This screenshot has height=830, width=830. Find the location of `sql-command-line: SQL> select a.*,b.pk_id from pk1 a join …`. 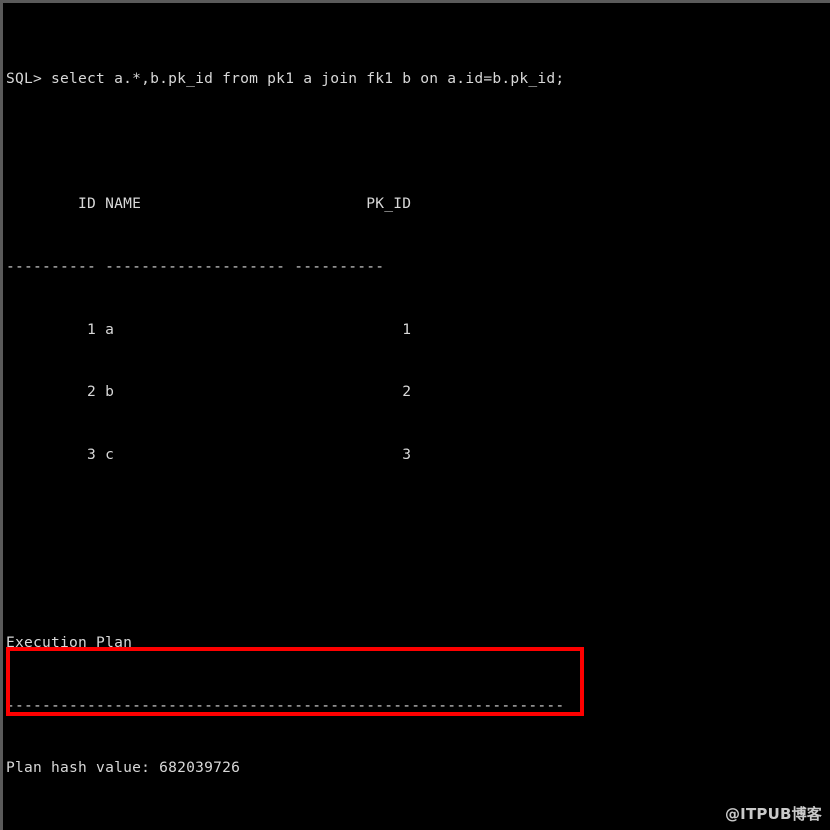

sql-command-line: SQL> select a.*,b.pk_id from pk1 a join … is located at coordinates (285, 78).